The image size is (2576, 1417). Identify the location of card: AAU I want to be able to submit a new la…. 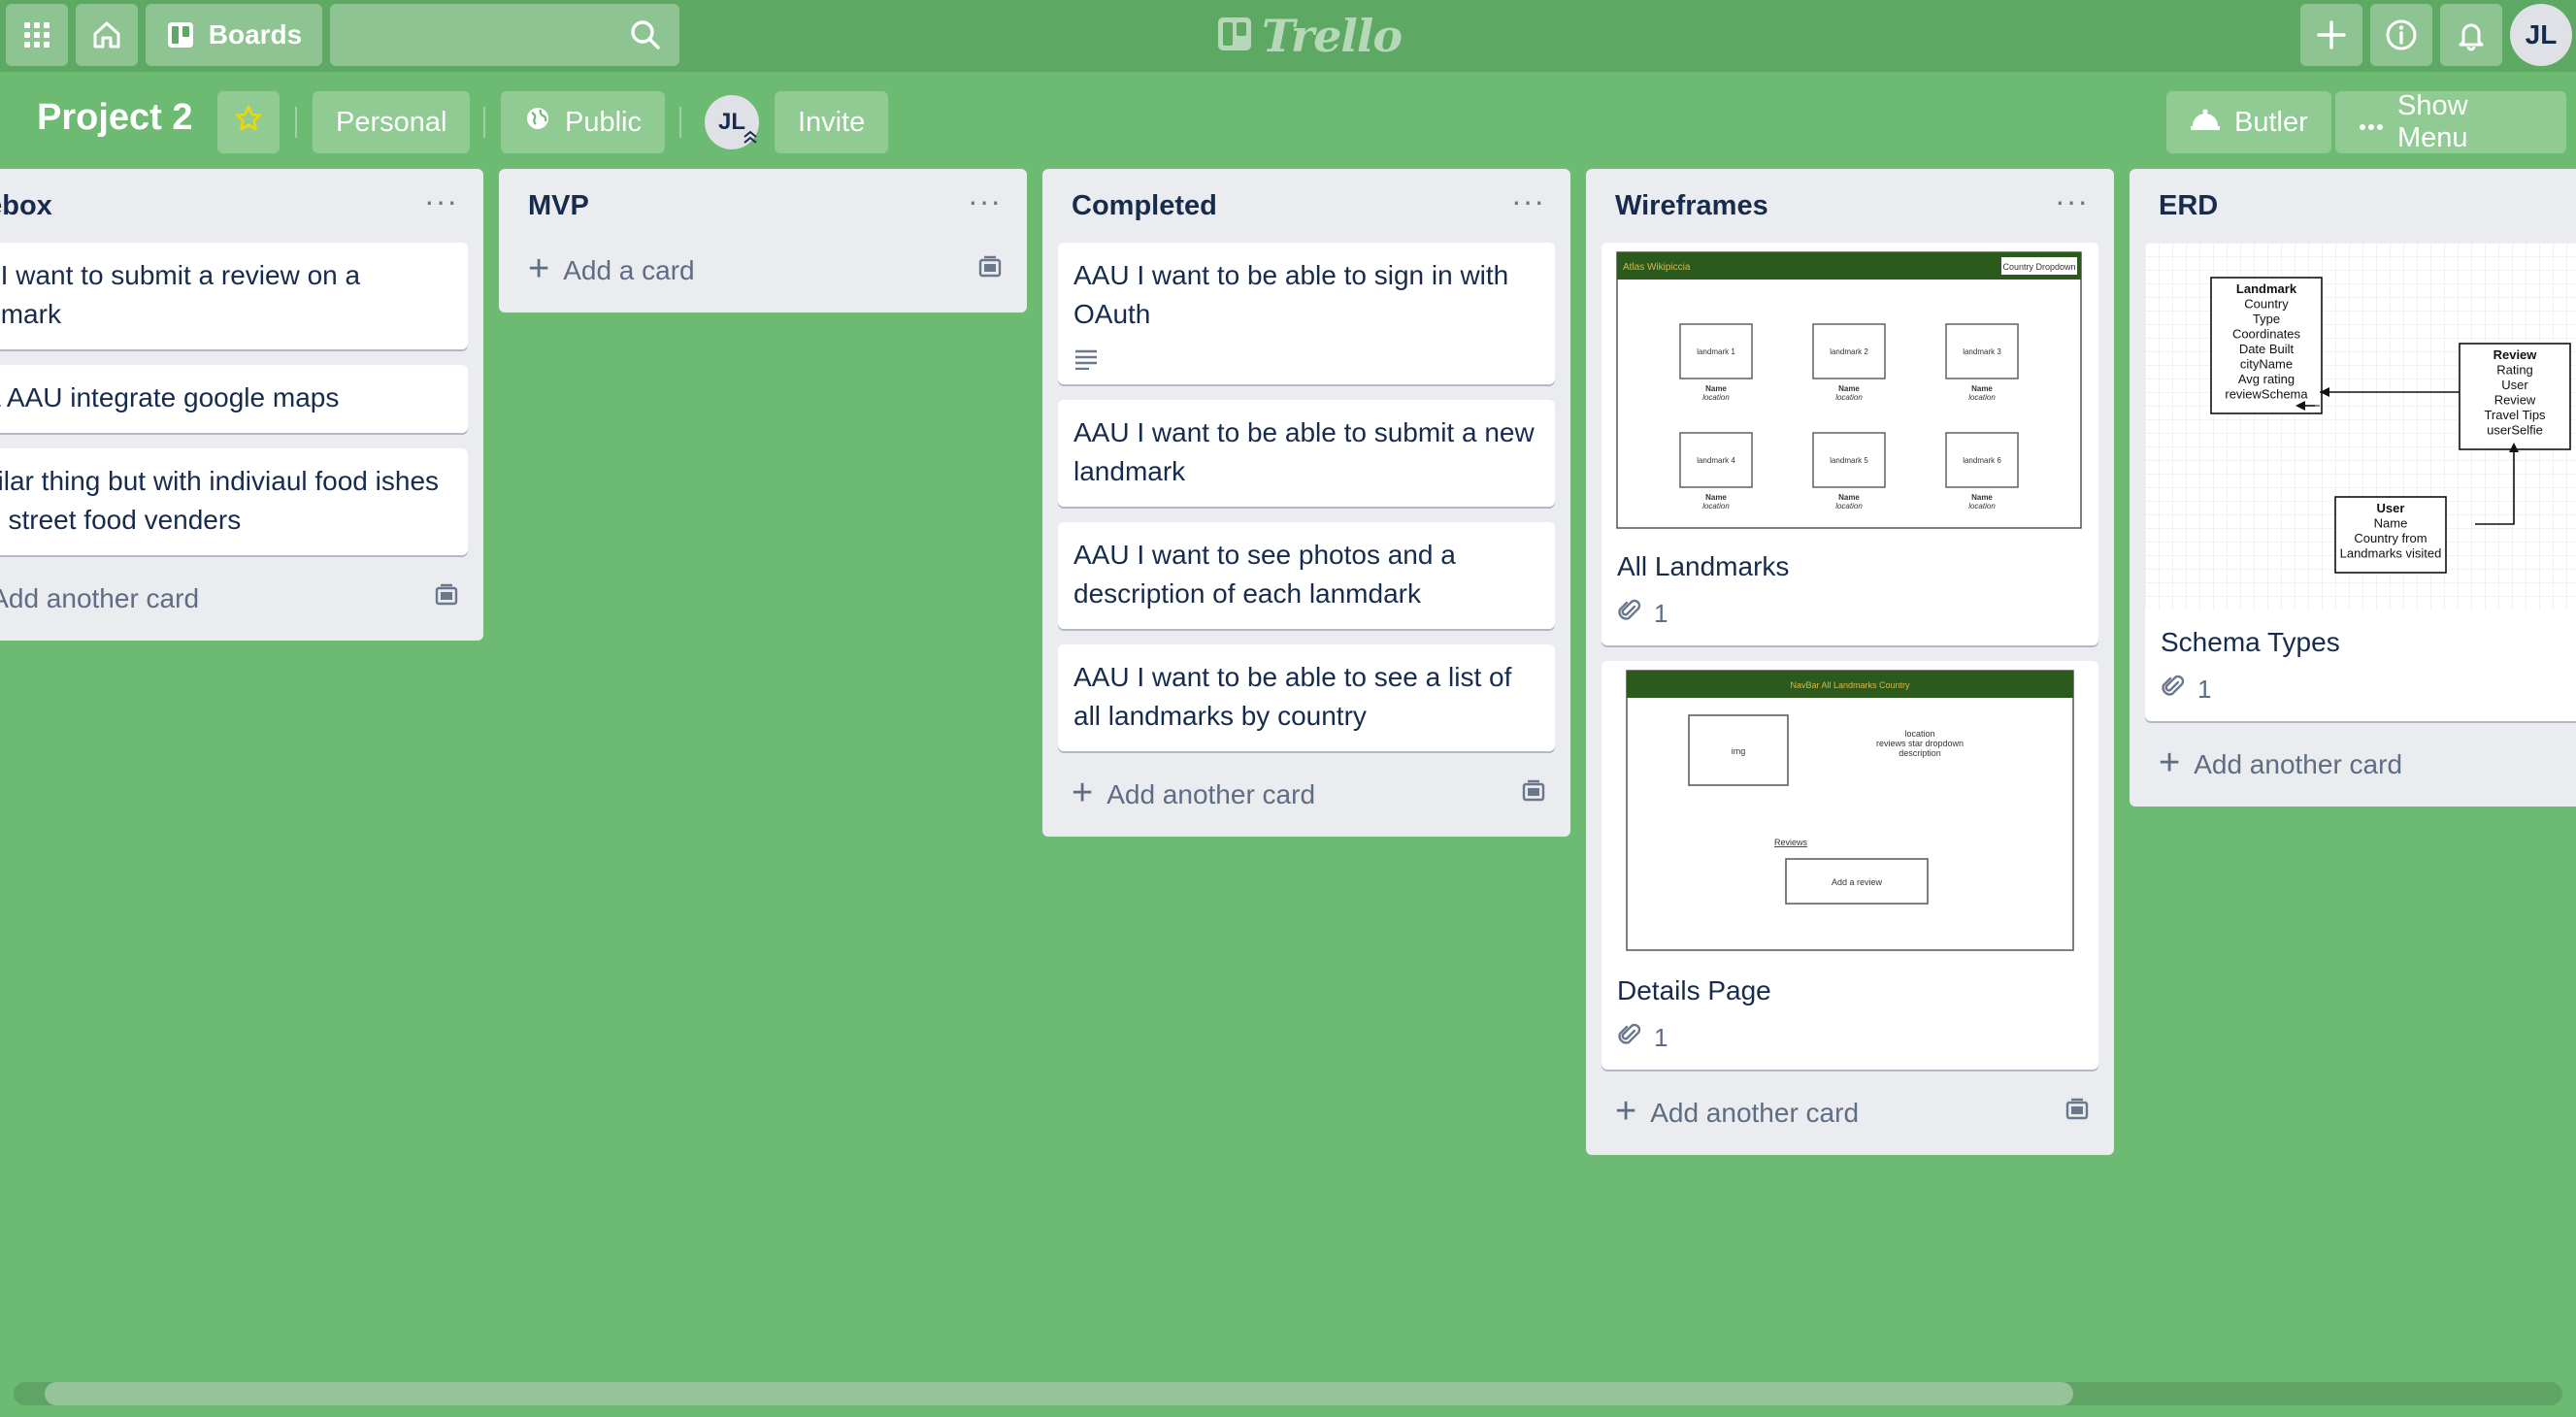
(1306, 453).